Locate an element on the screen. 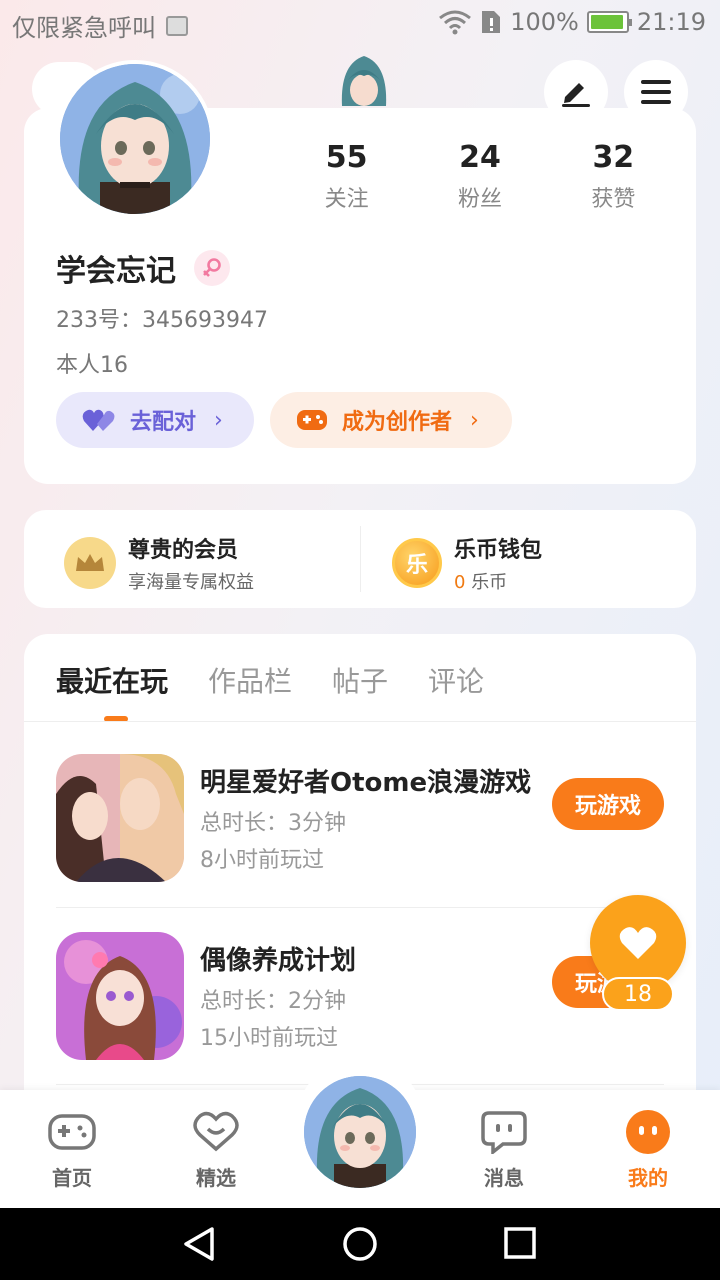  nav-home: 首页 is located at coordinates (72, 1149).